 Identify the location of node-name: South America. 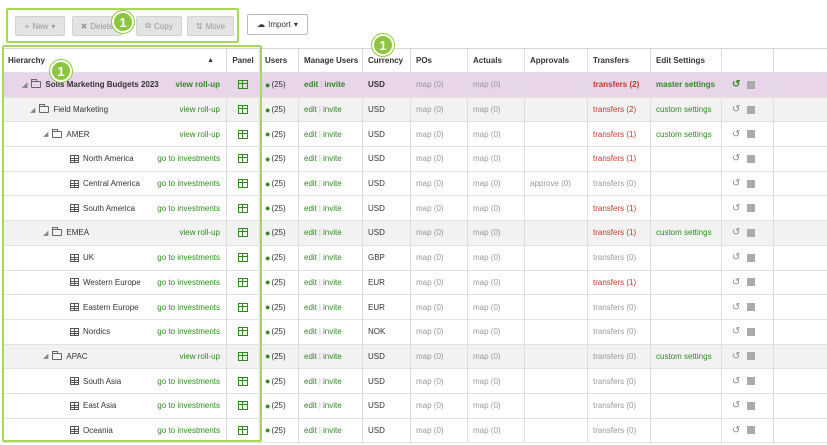
(109, 208).